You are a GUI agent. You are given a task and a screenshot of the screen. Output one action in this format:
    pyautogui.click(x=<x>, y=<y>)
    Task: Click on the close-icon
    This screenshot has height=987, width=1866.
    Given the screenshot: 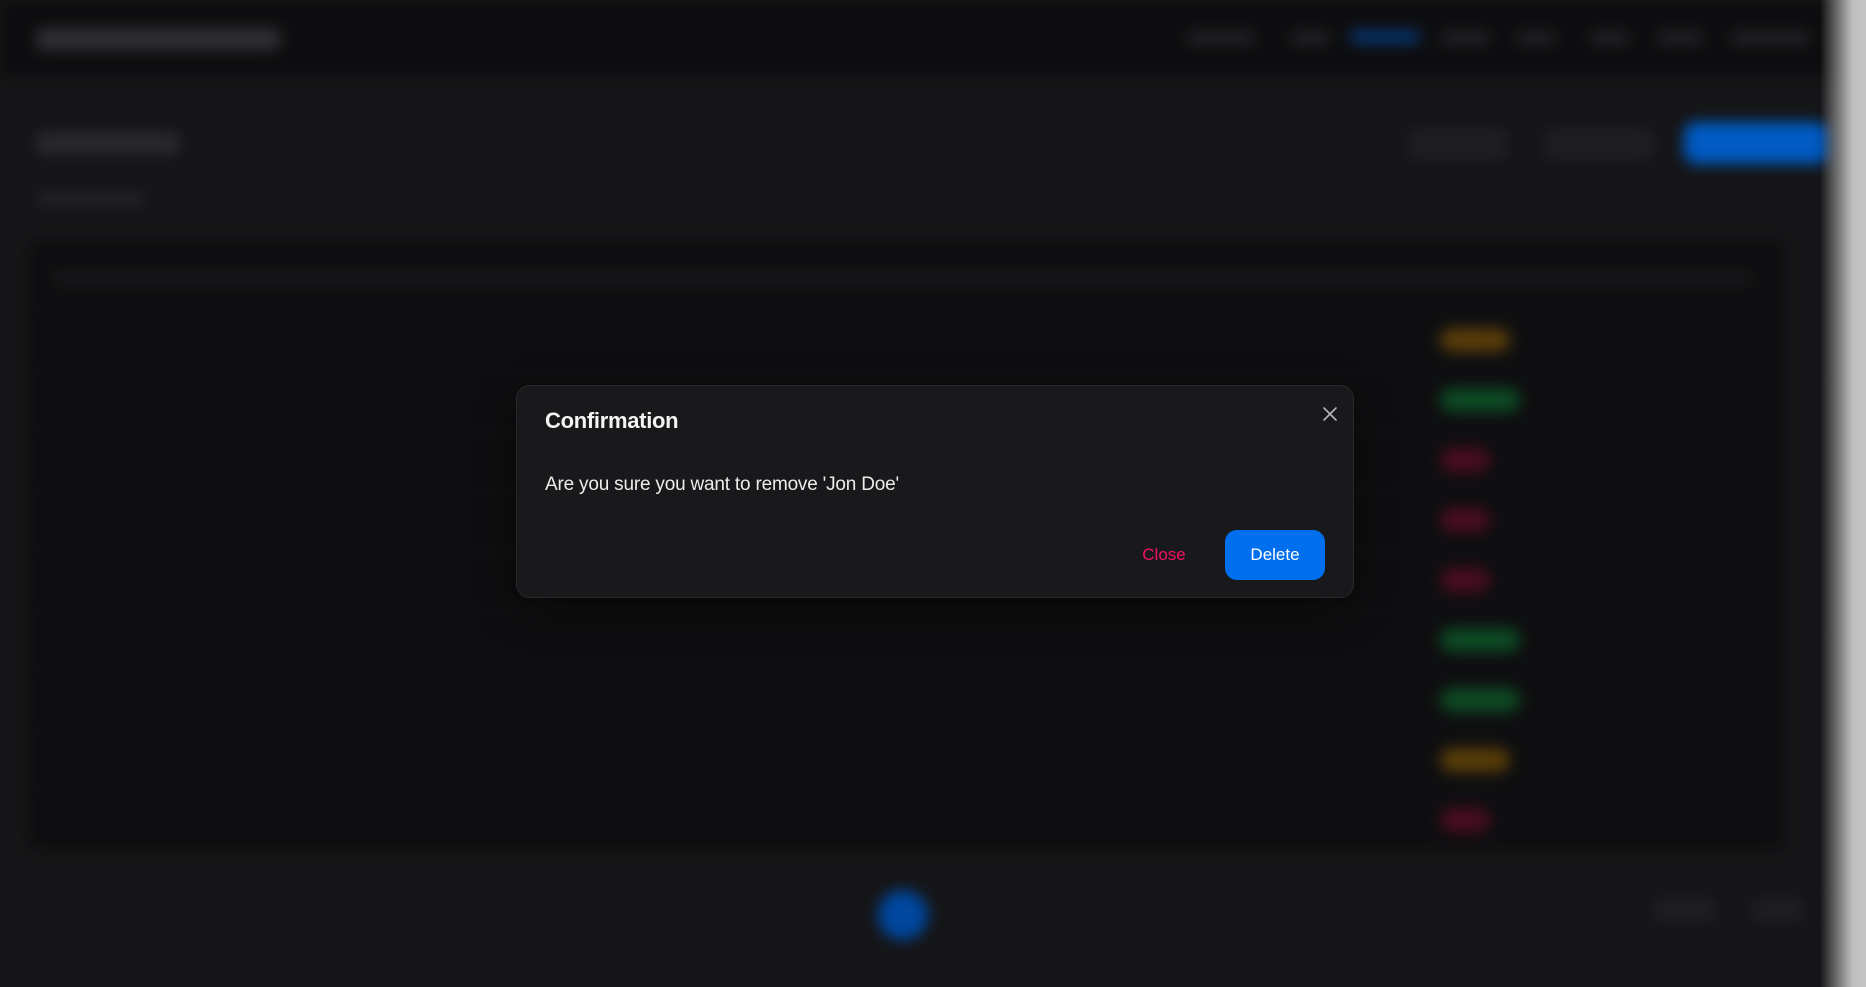 What is the action you would take?
    pyautogui.click(x=1330, y=414)
    